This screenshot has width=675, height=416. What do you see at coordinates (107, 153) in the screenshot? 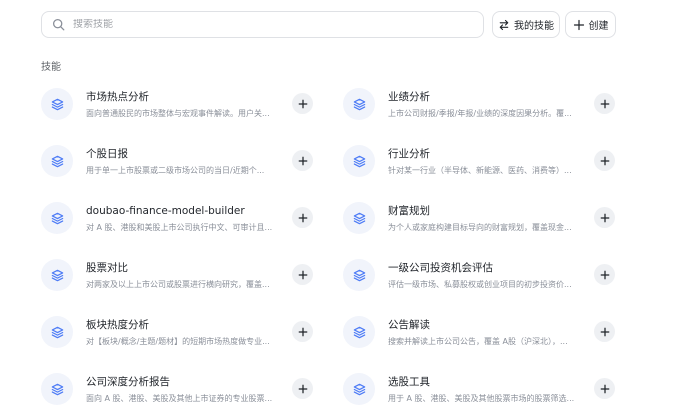
I see `skill-name: 个股日报` at bounding box center [107, 153].